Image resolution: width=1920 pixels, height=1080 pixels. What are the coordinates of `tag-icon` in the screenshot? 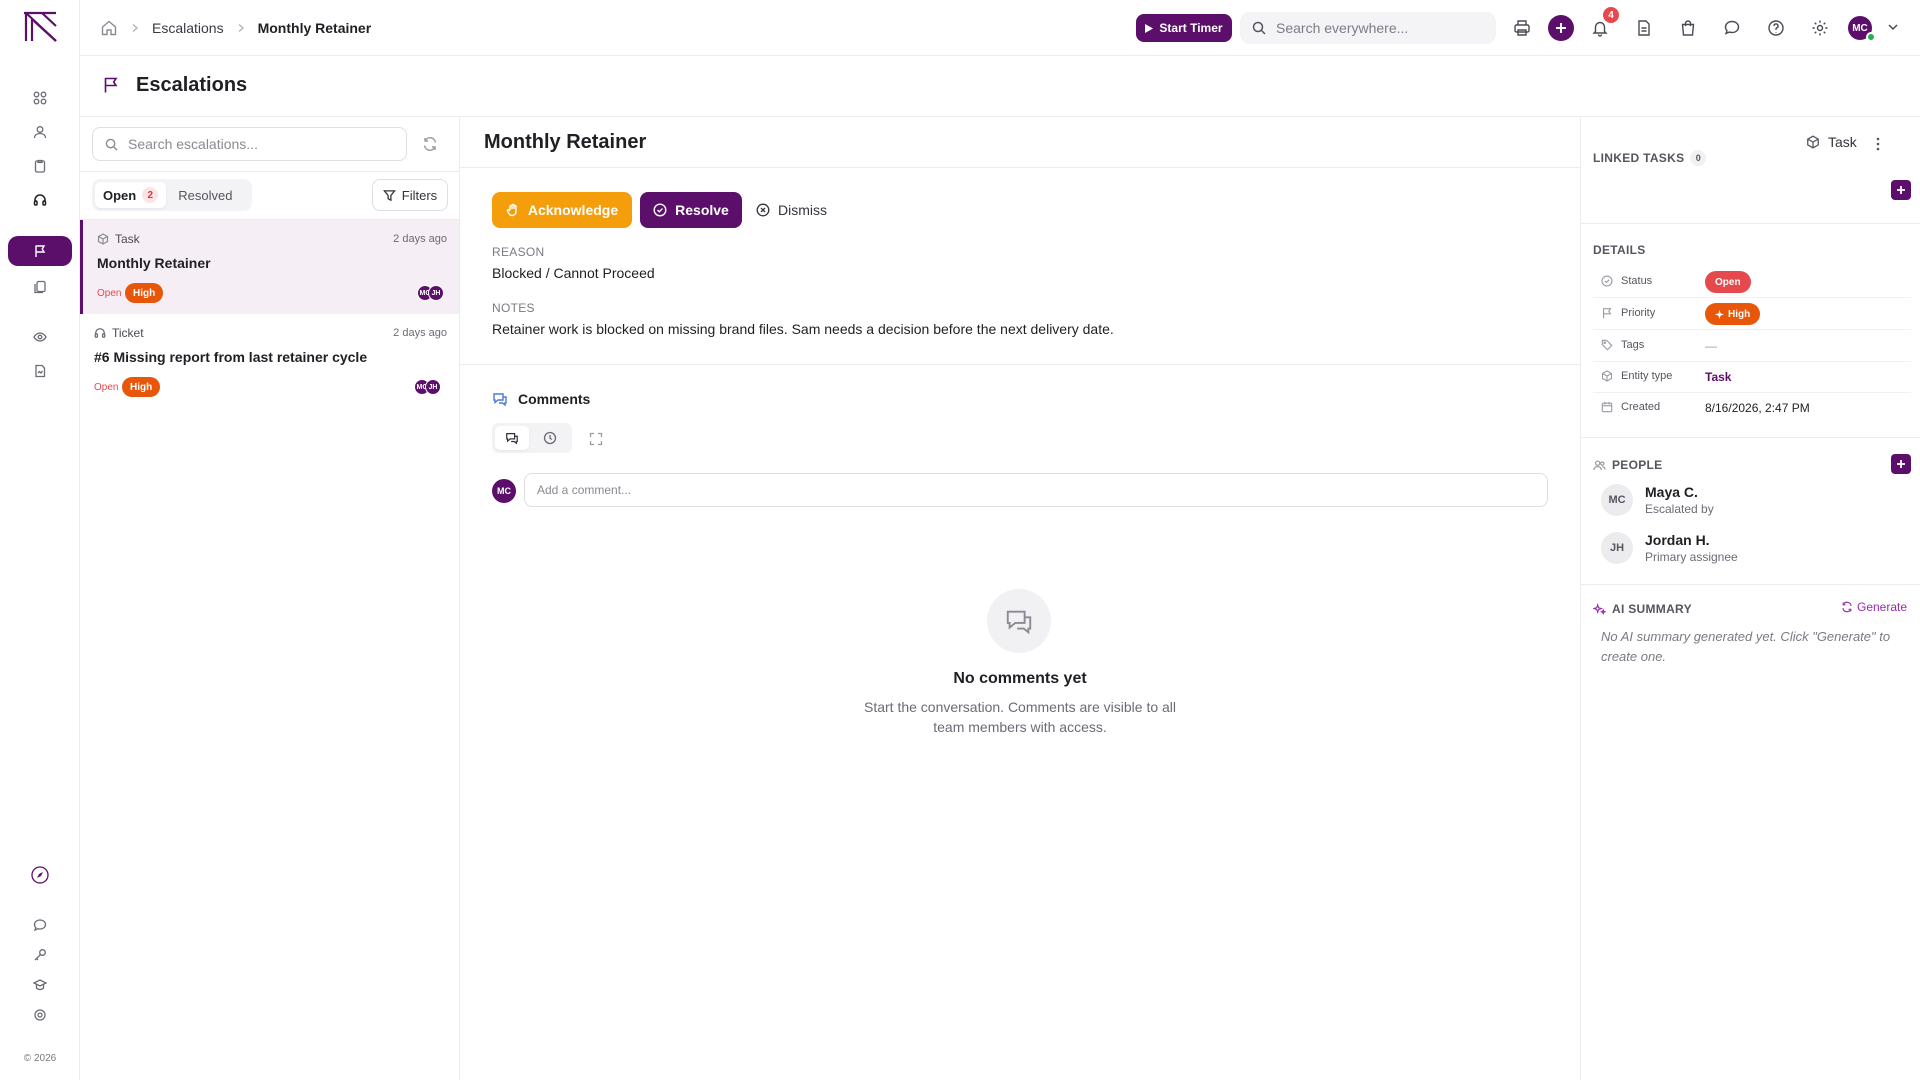 It's located at (1607, 345).